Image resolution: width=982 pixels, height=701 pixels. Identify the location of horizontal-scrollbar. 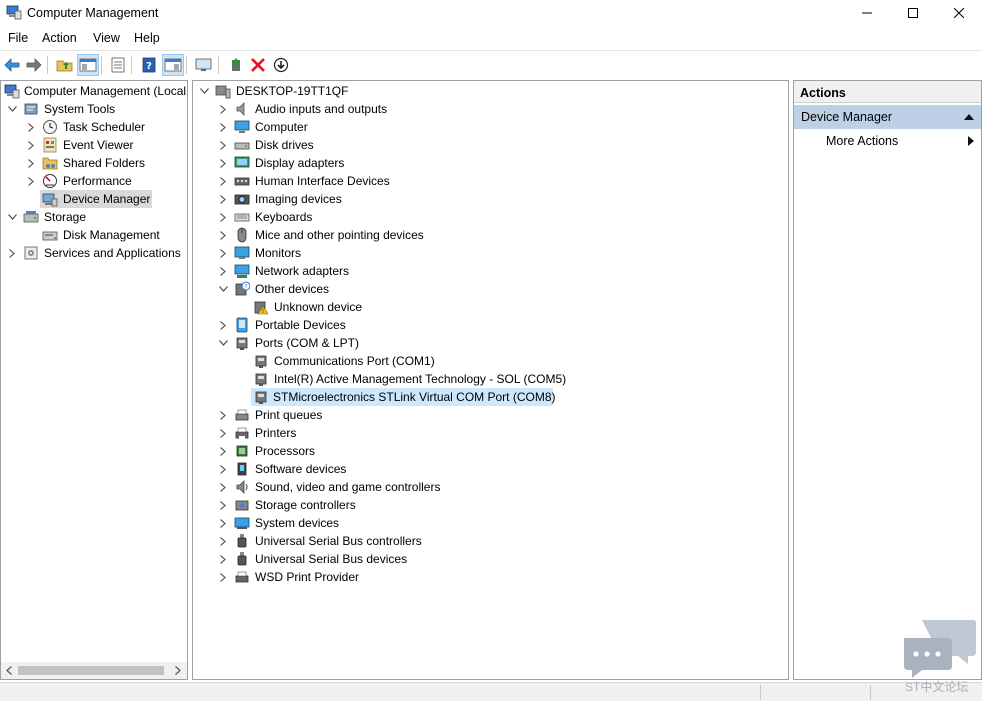
(94, 670).